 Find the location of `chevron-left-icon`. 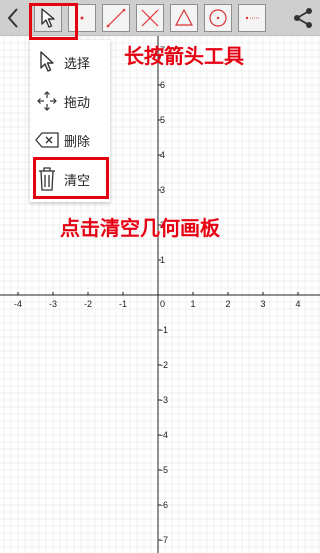

chevron-left-icon is located at coordinates (12, 18).